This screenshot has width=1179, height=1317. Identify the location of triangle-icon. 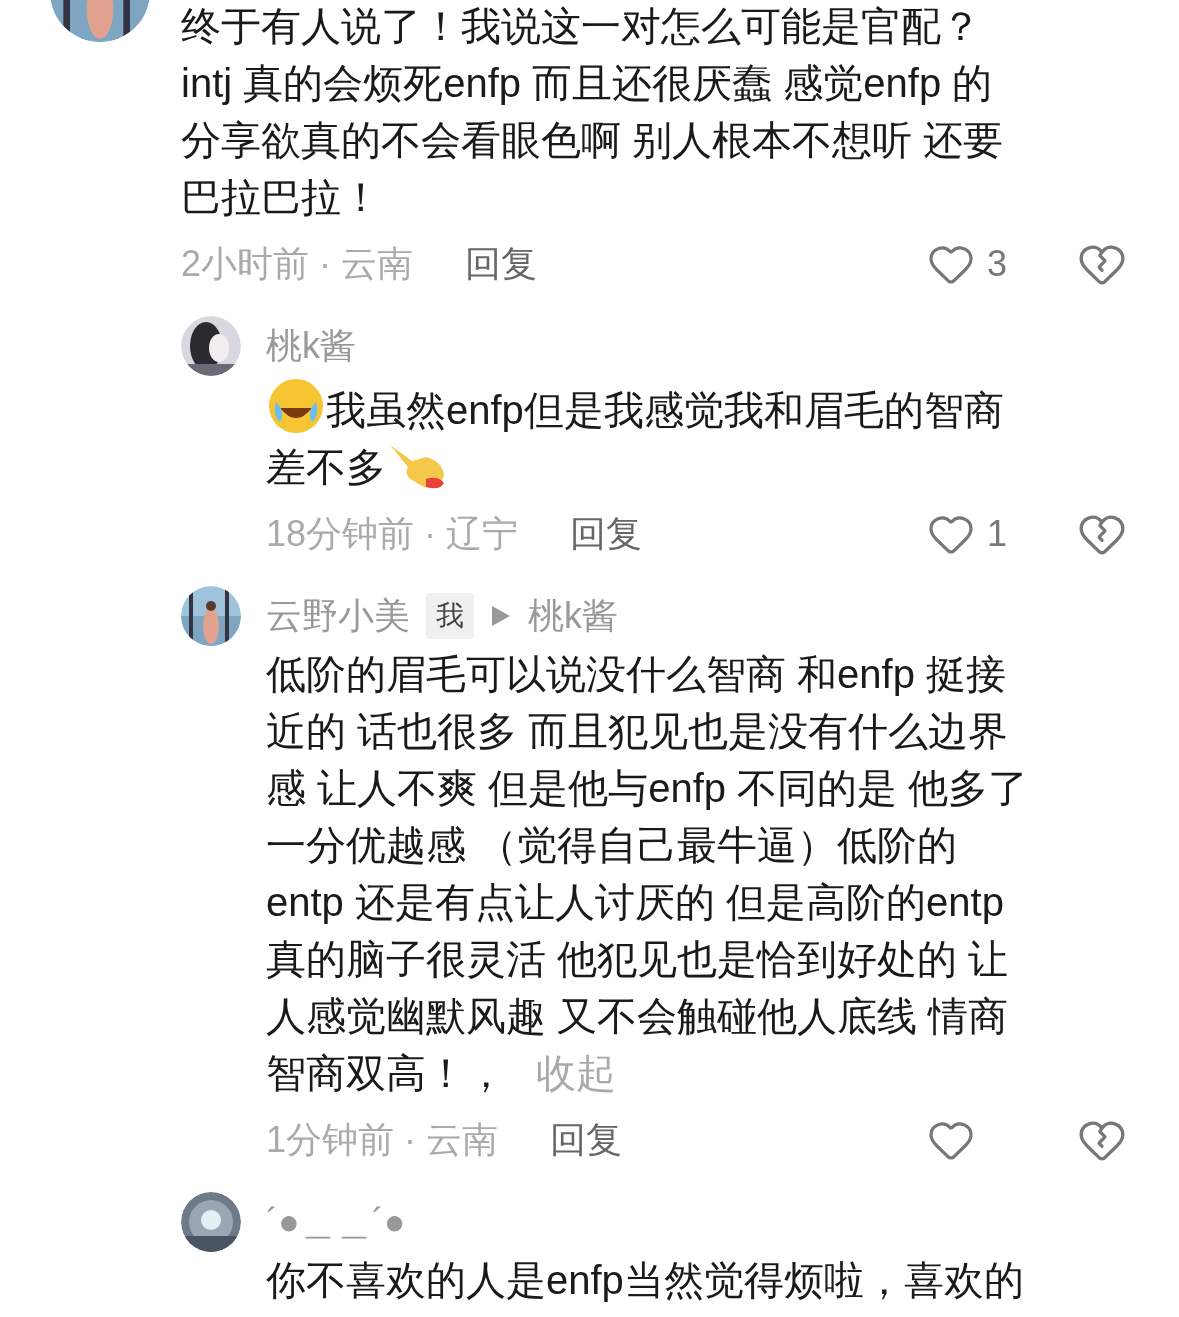
(501, 616).